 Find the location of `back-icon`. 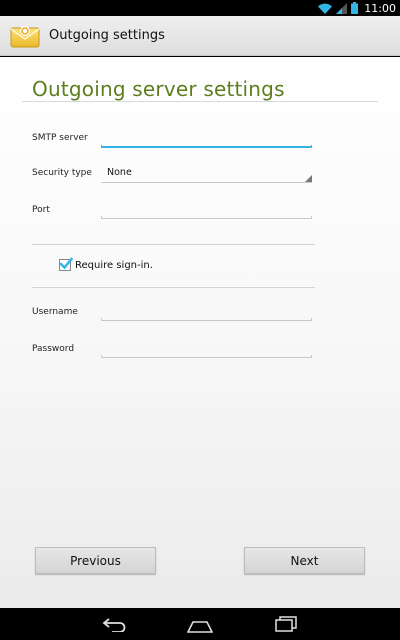

back-icon is located at coordinates (115, 626).